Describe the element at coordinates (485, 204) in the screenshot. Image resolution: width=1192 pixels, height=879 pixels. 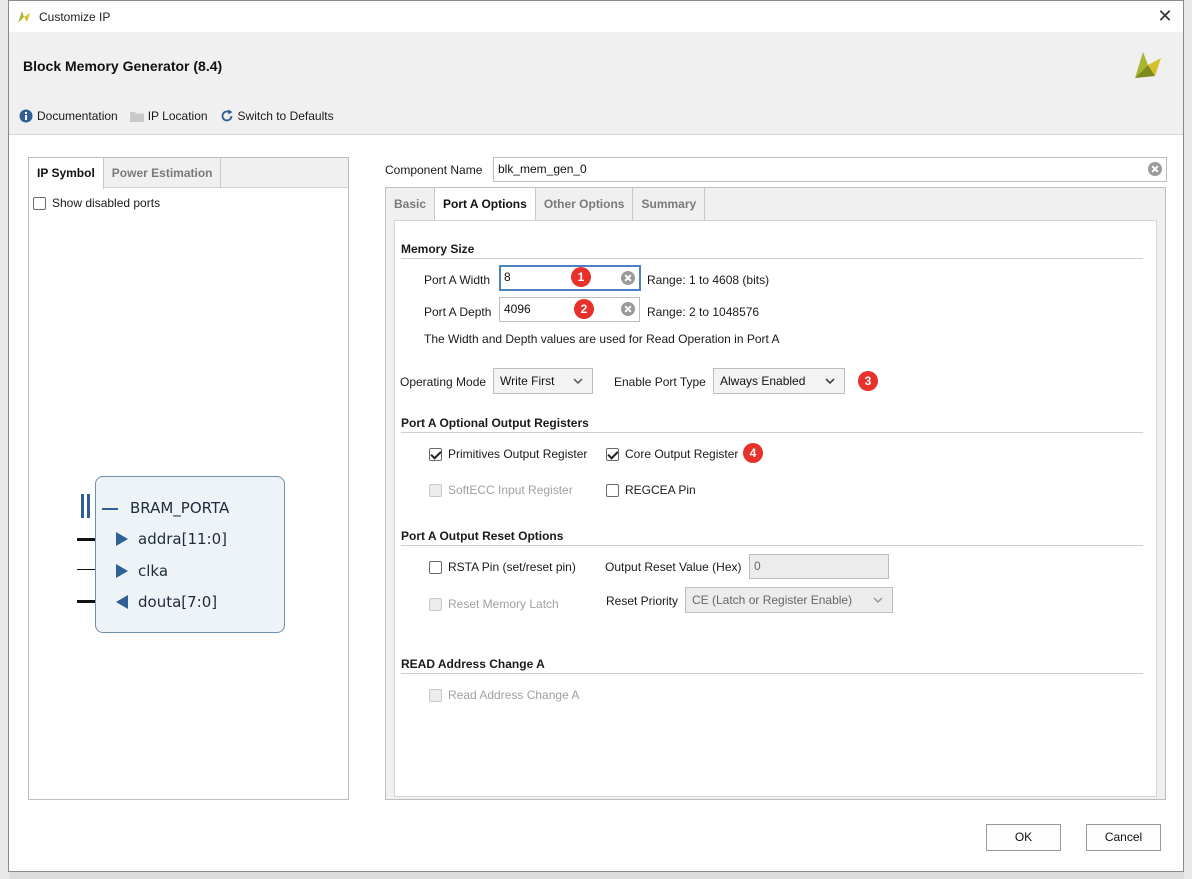
I see `tab-port-a-options: Port A Options` at that location.